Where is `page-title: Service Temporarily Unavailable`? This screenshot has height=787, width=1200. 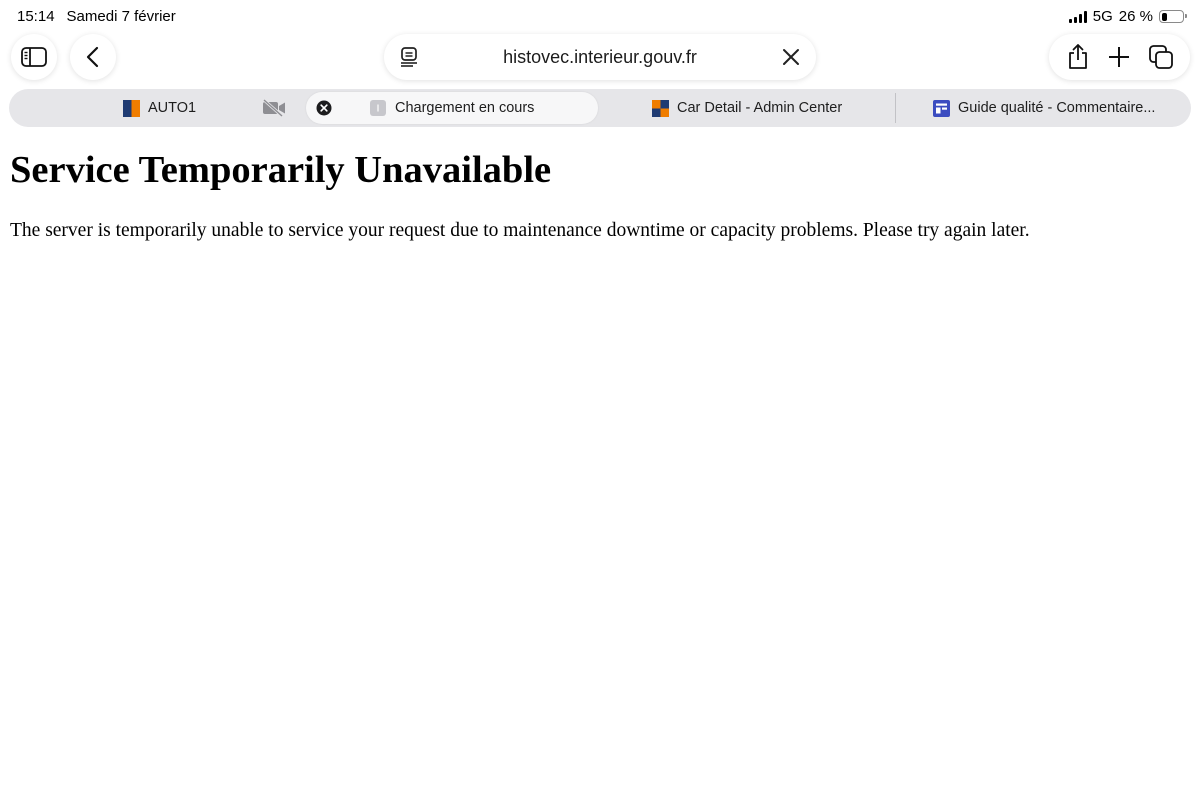 page-title: Service Temporarily Unavailable is located at coordinates (281, 170).